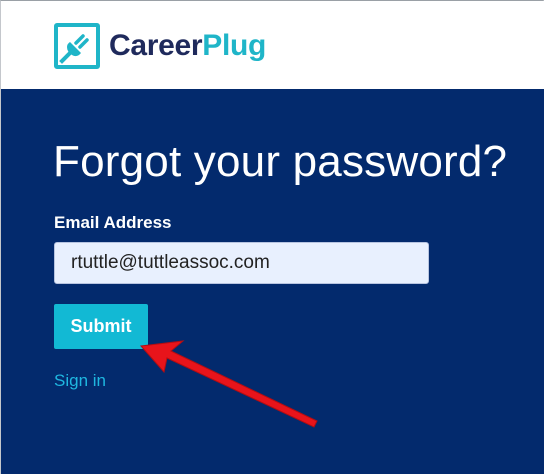  I want to click on logo-wordmark: CareerPlug, so click(187, 46).